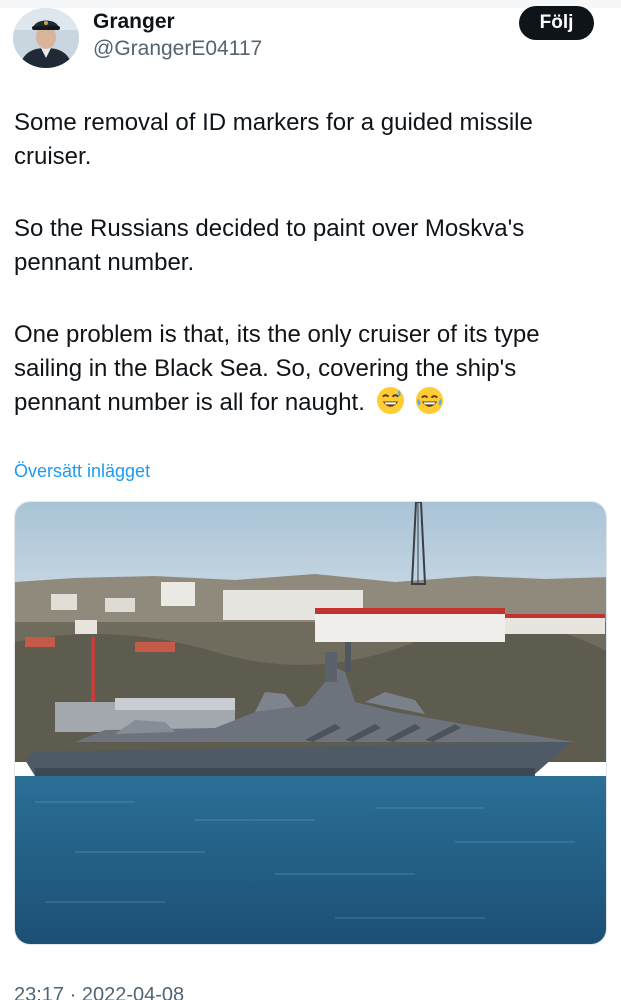 The width and height of the screenshot is (621, 1000). I want to click on translate-post-link: Översätt inlägget, so click(82, 471).